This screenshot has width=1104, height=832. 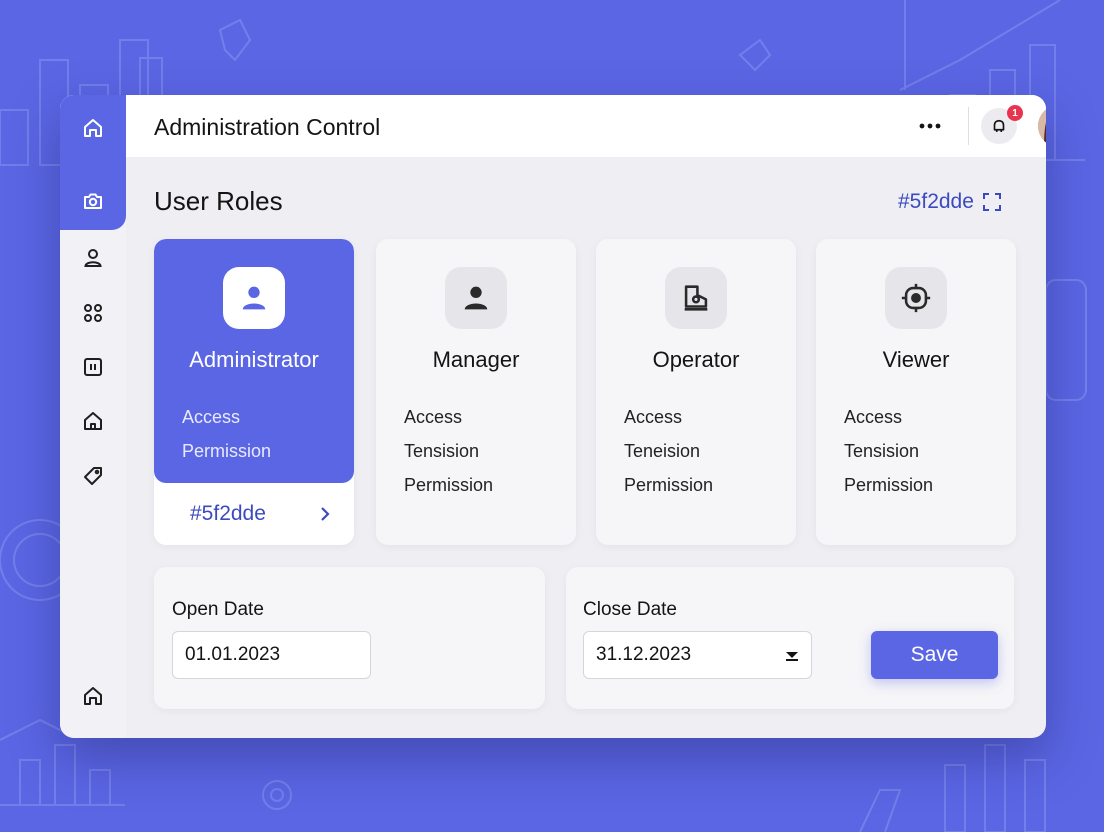 I want to click on notification-badge: 1, so click(x=1015, y=113).